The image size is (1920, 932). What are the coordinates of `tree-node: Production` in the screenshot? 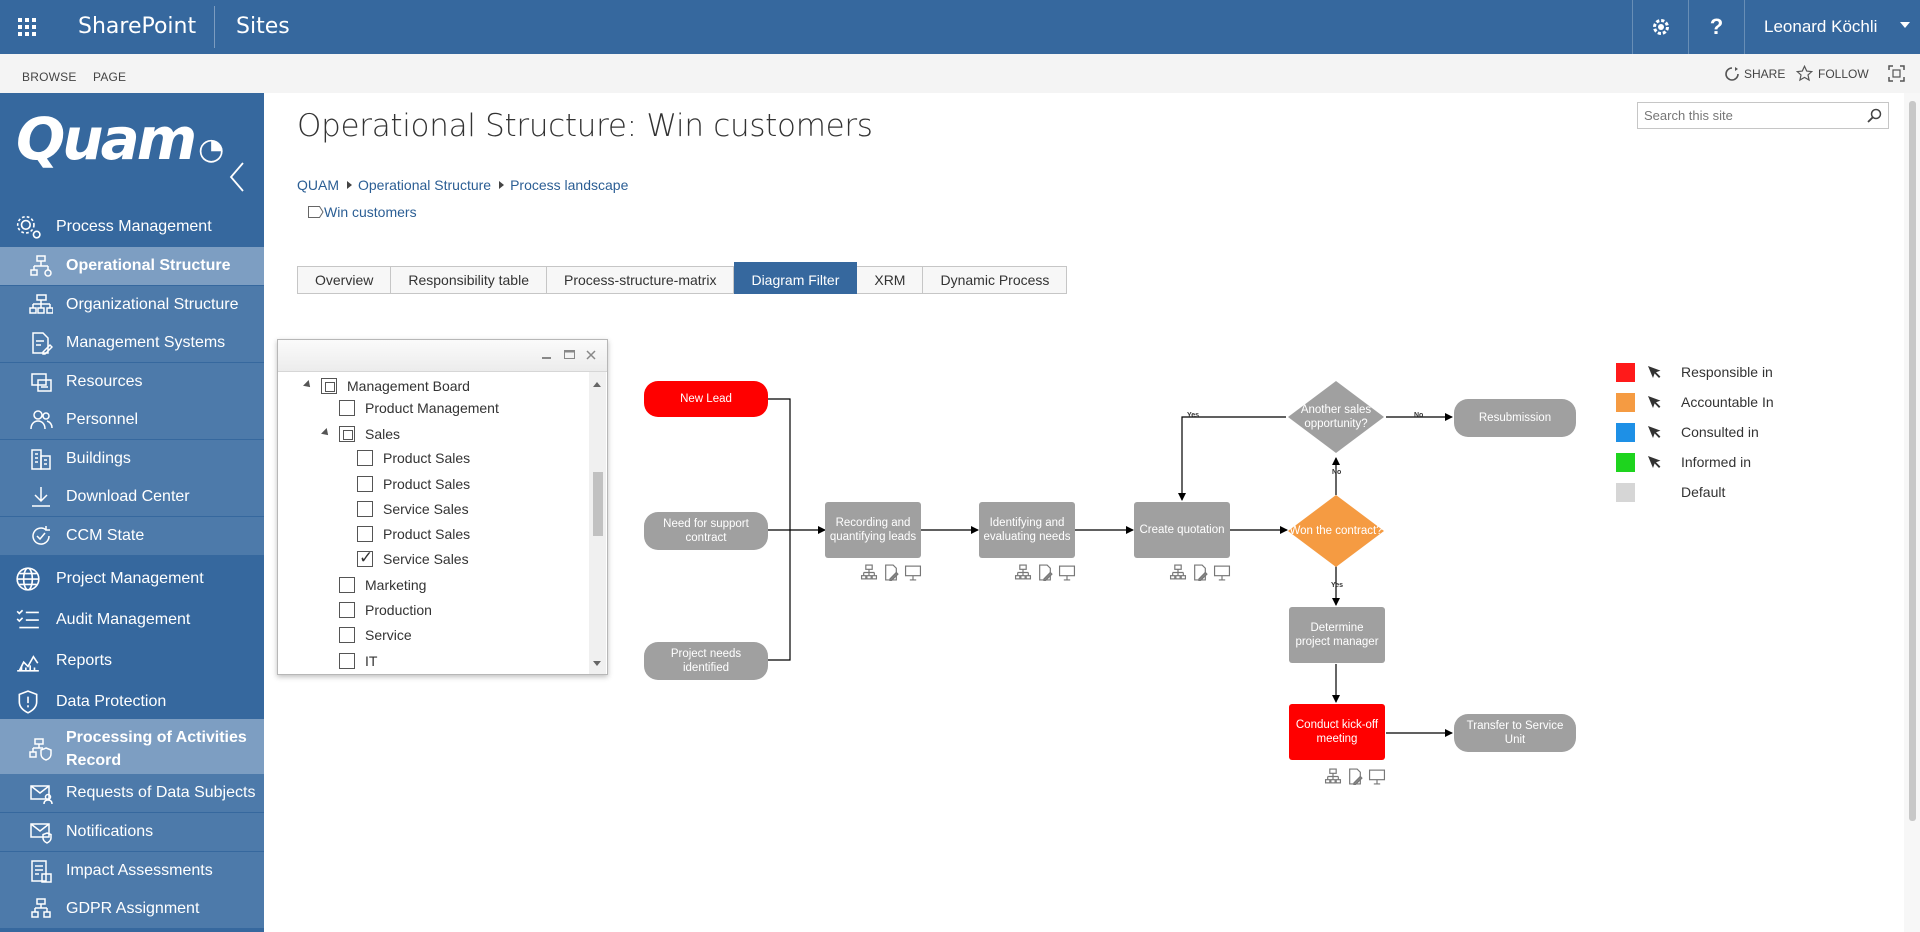 It's located at (385, 610).